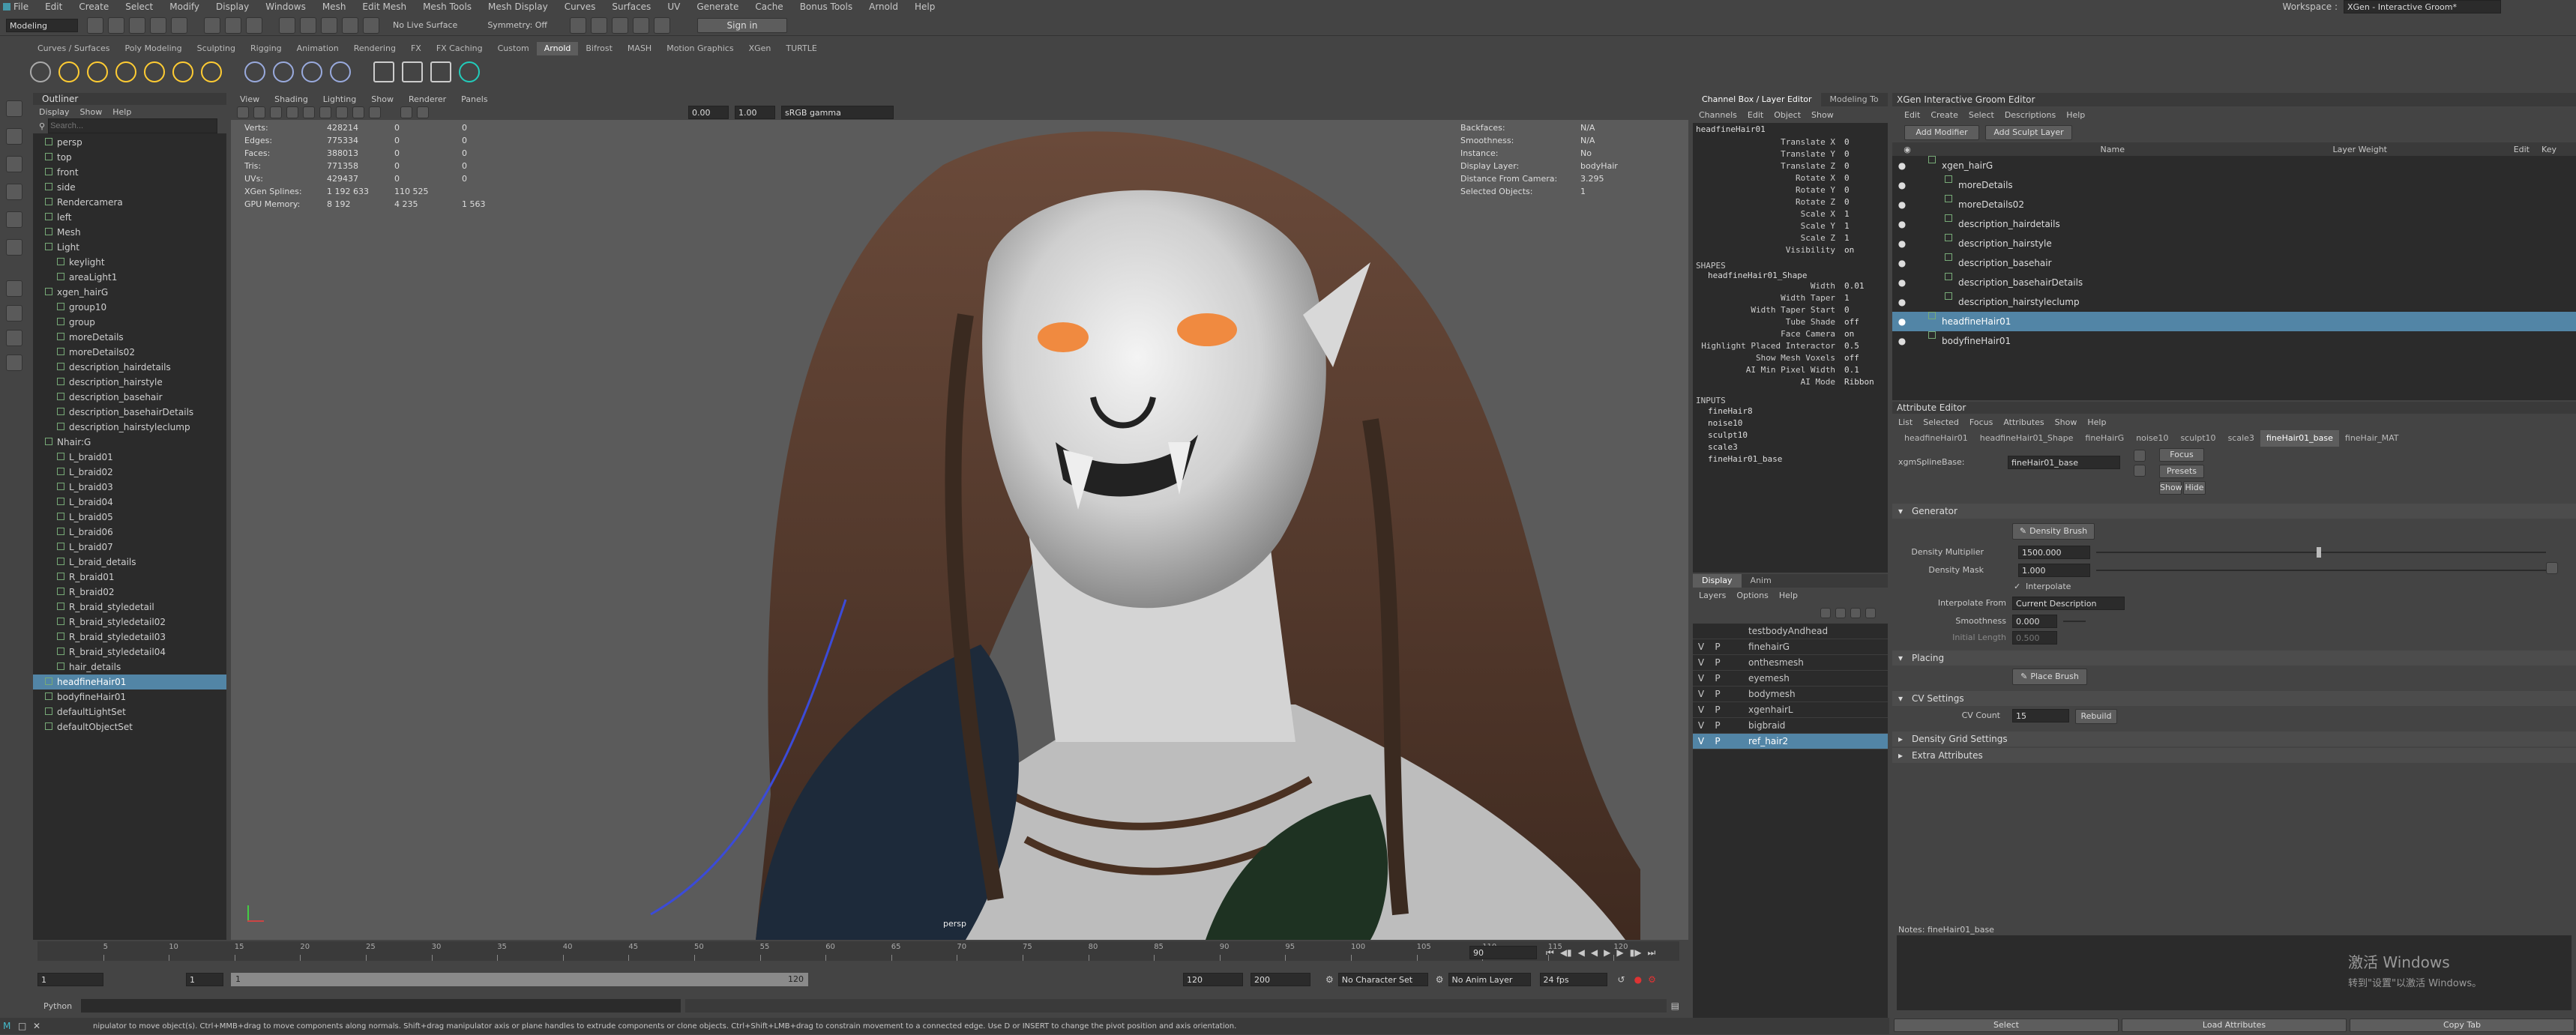 This screenshot has height=1035, width=2576. I want to click on density-mask-slider, so click(2321, 570).